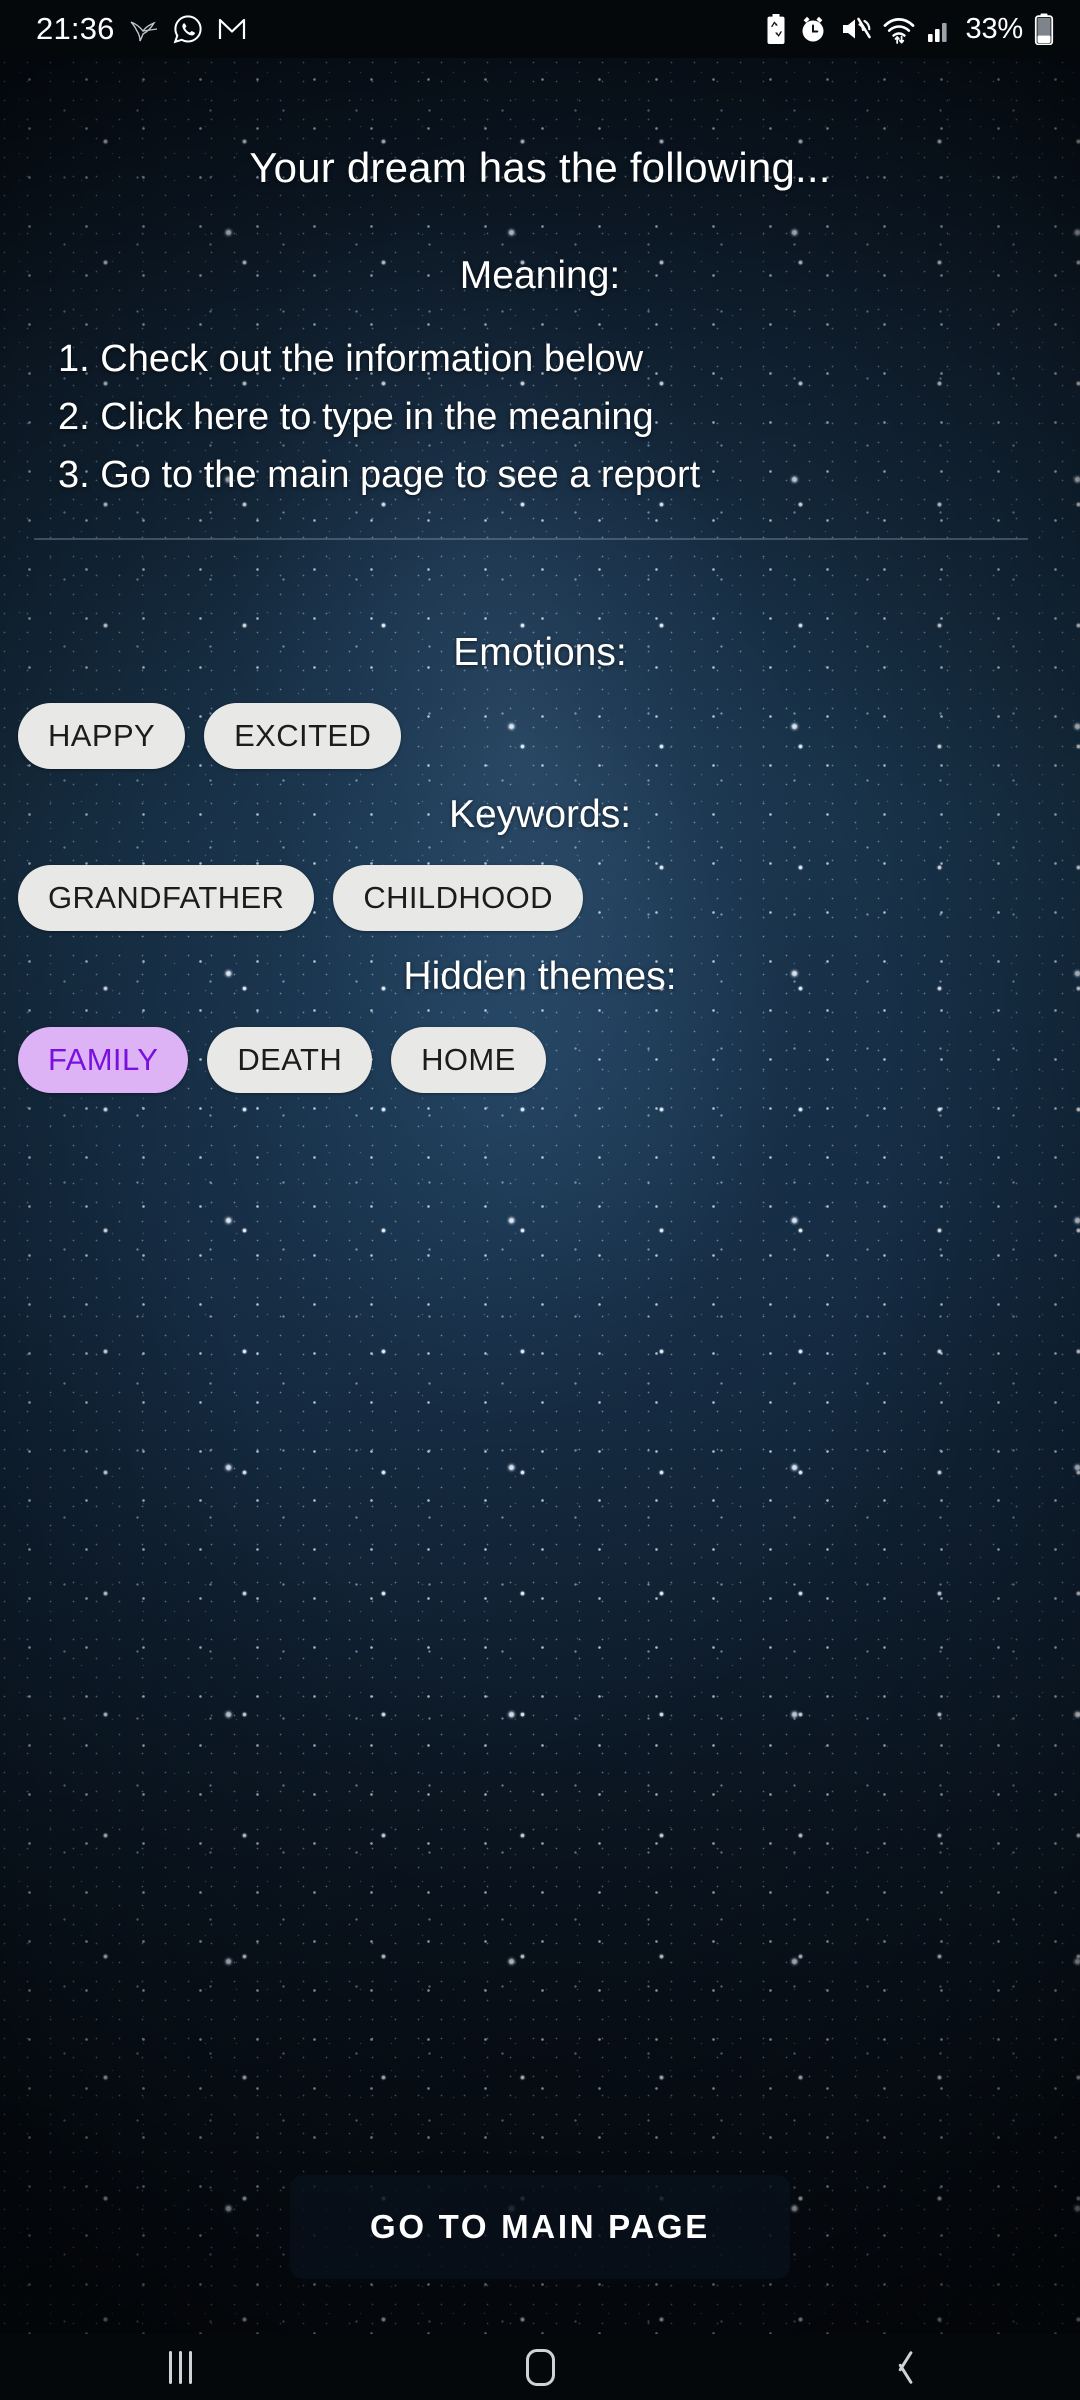 The width and height of the screenshot is (1080, 2400). I want to click on instruction-line-3: 3. Go to the main page to see a report, so click(379, 475).